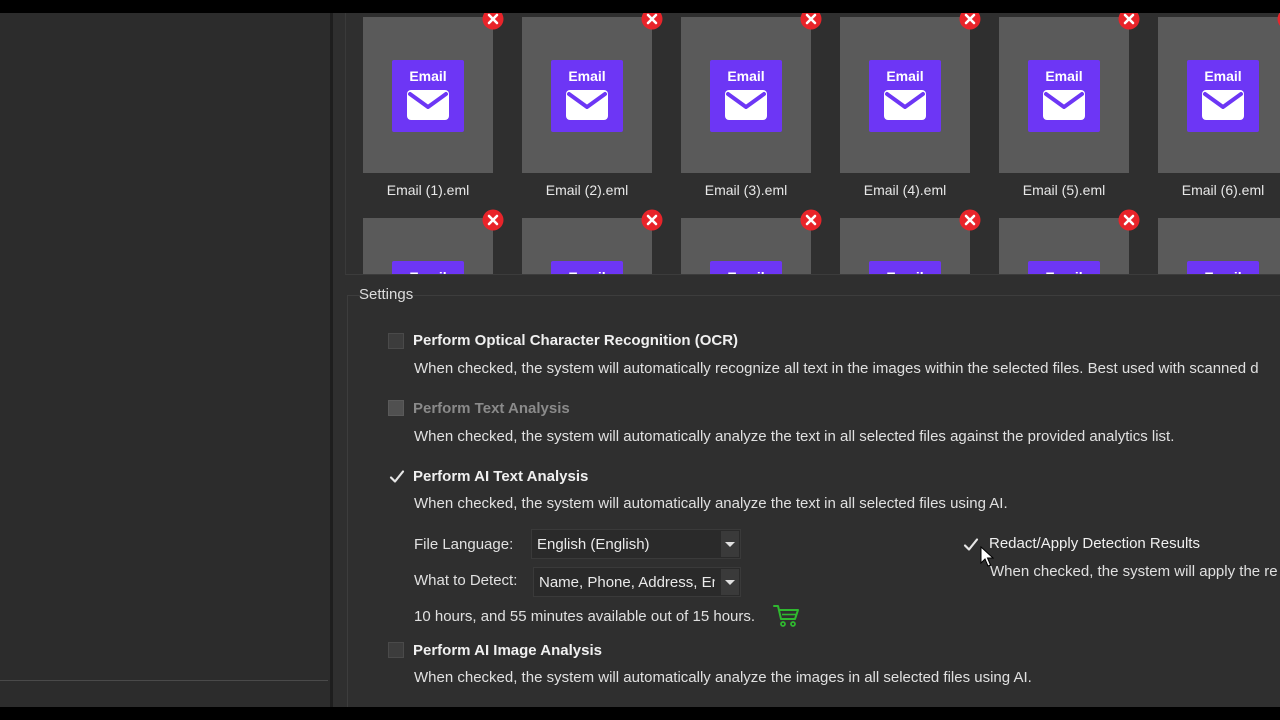 The height and width of the screenshot is (720, 1280). I want to click on ai-text-analysis-checkbox, so click(396, 476).